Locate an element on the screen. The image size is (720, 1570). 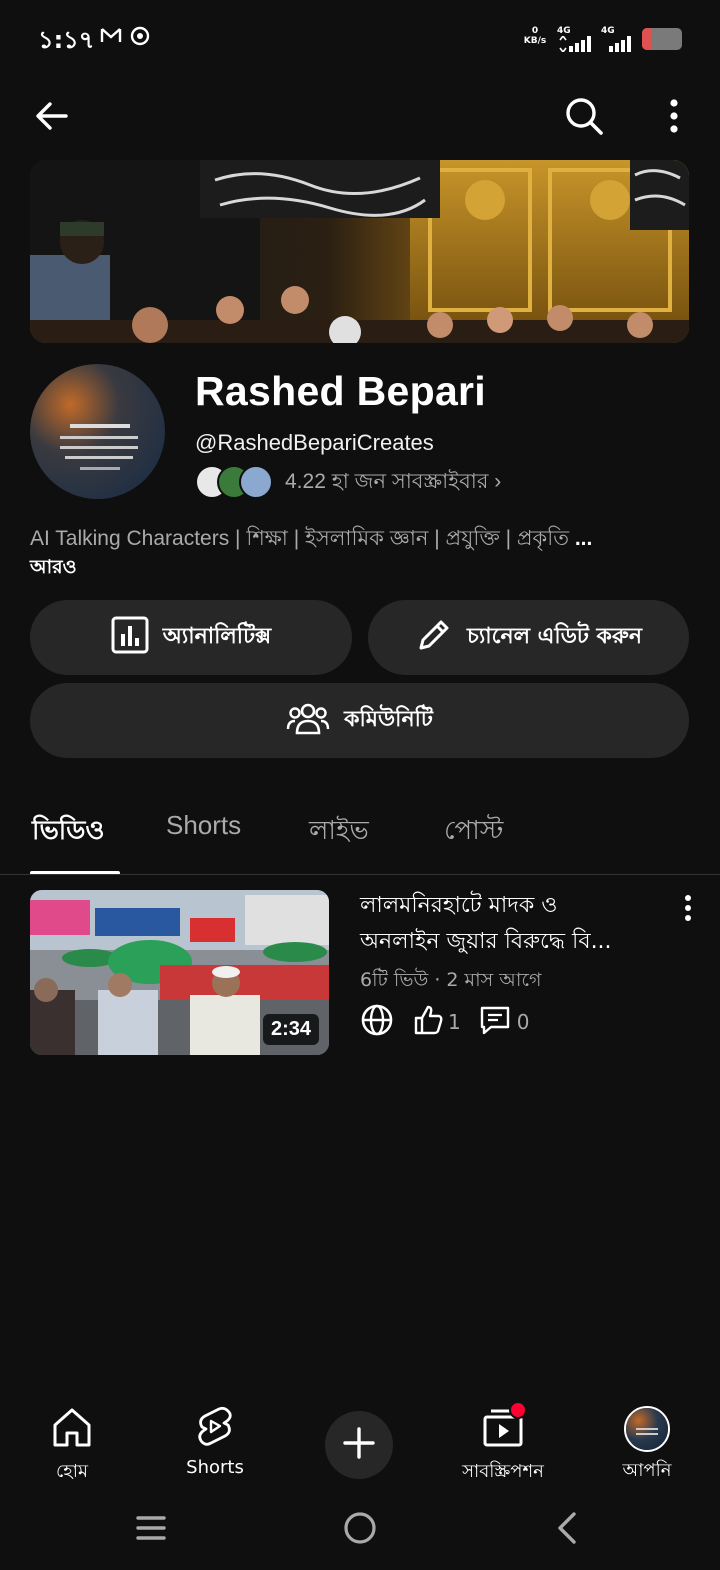
pencil-icon is located at coordinates (441, 638).